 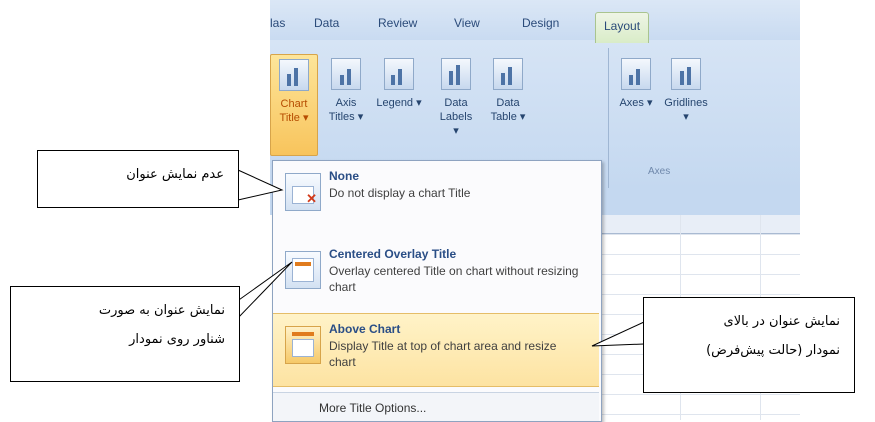 I want to click on callout-none: عدم نمایش عنوان, so click(x=138, y=179).